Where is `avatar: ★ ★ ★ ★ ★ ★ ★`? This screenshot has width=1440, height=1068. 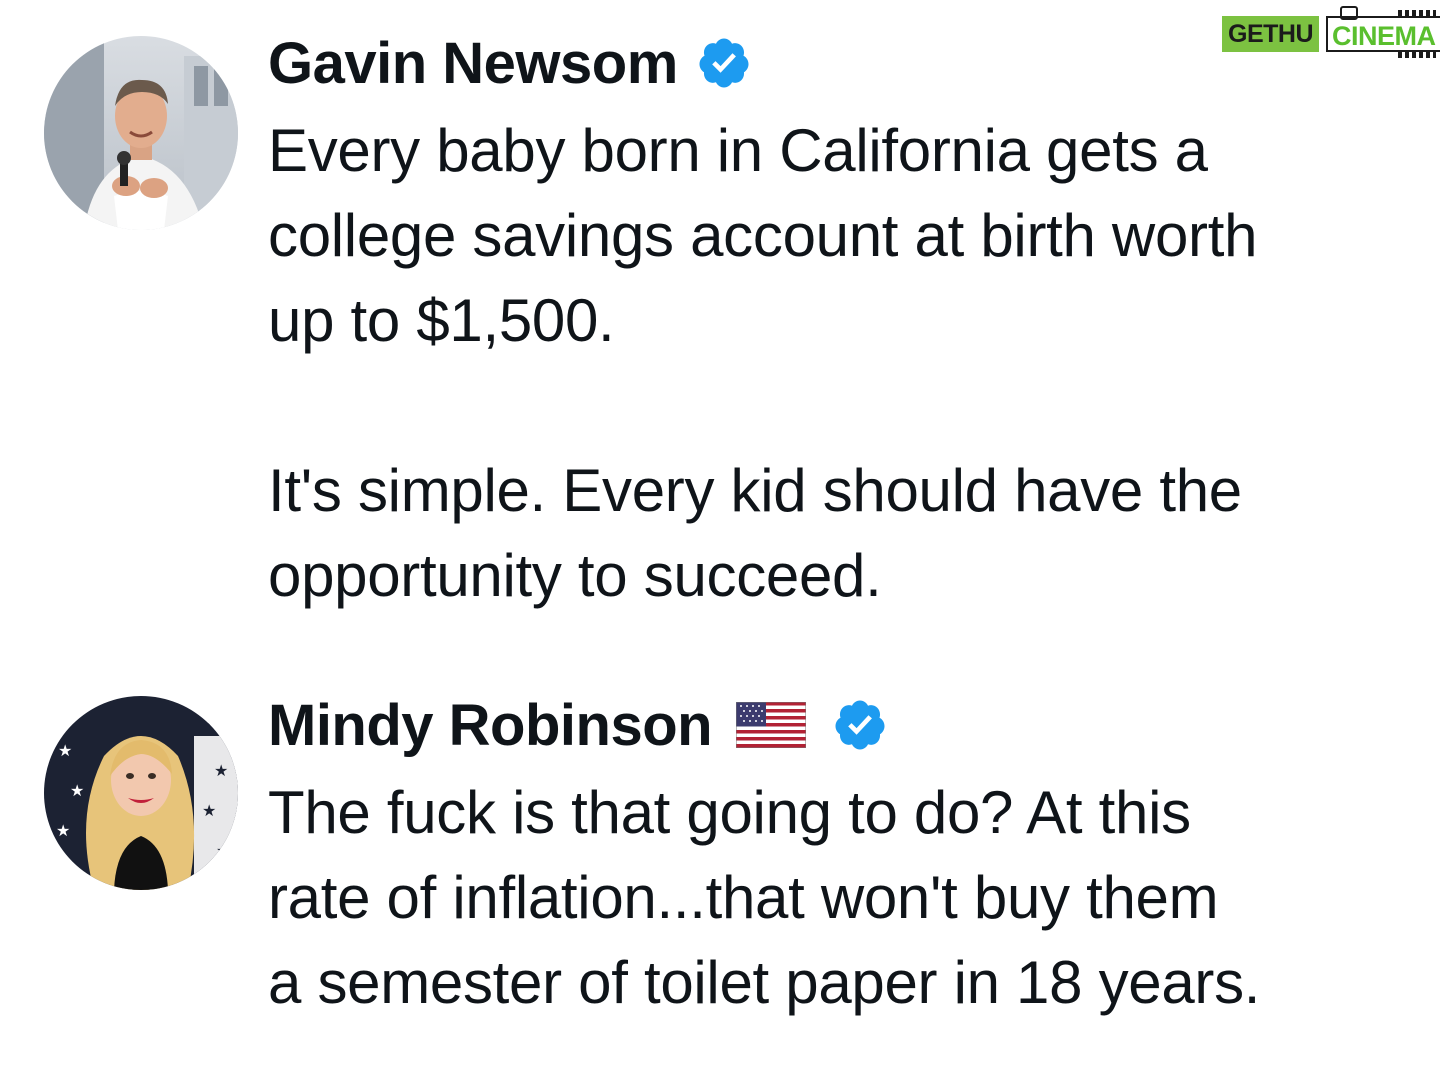 avatar: ★ ★ ★ ★ ★ ★ ★ is located at coordinates (141, 793).